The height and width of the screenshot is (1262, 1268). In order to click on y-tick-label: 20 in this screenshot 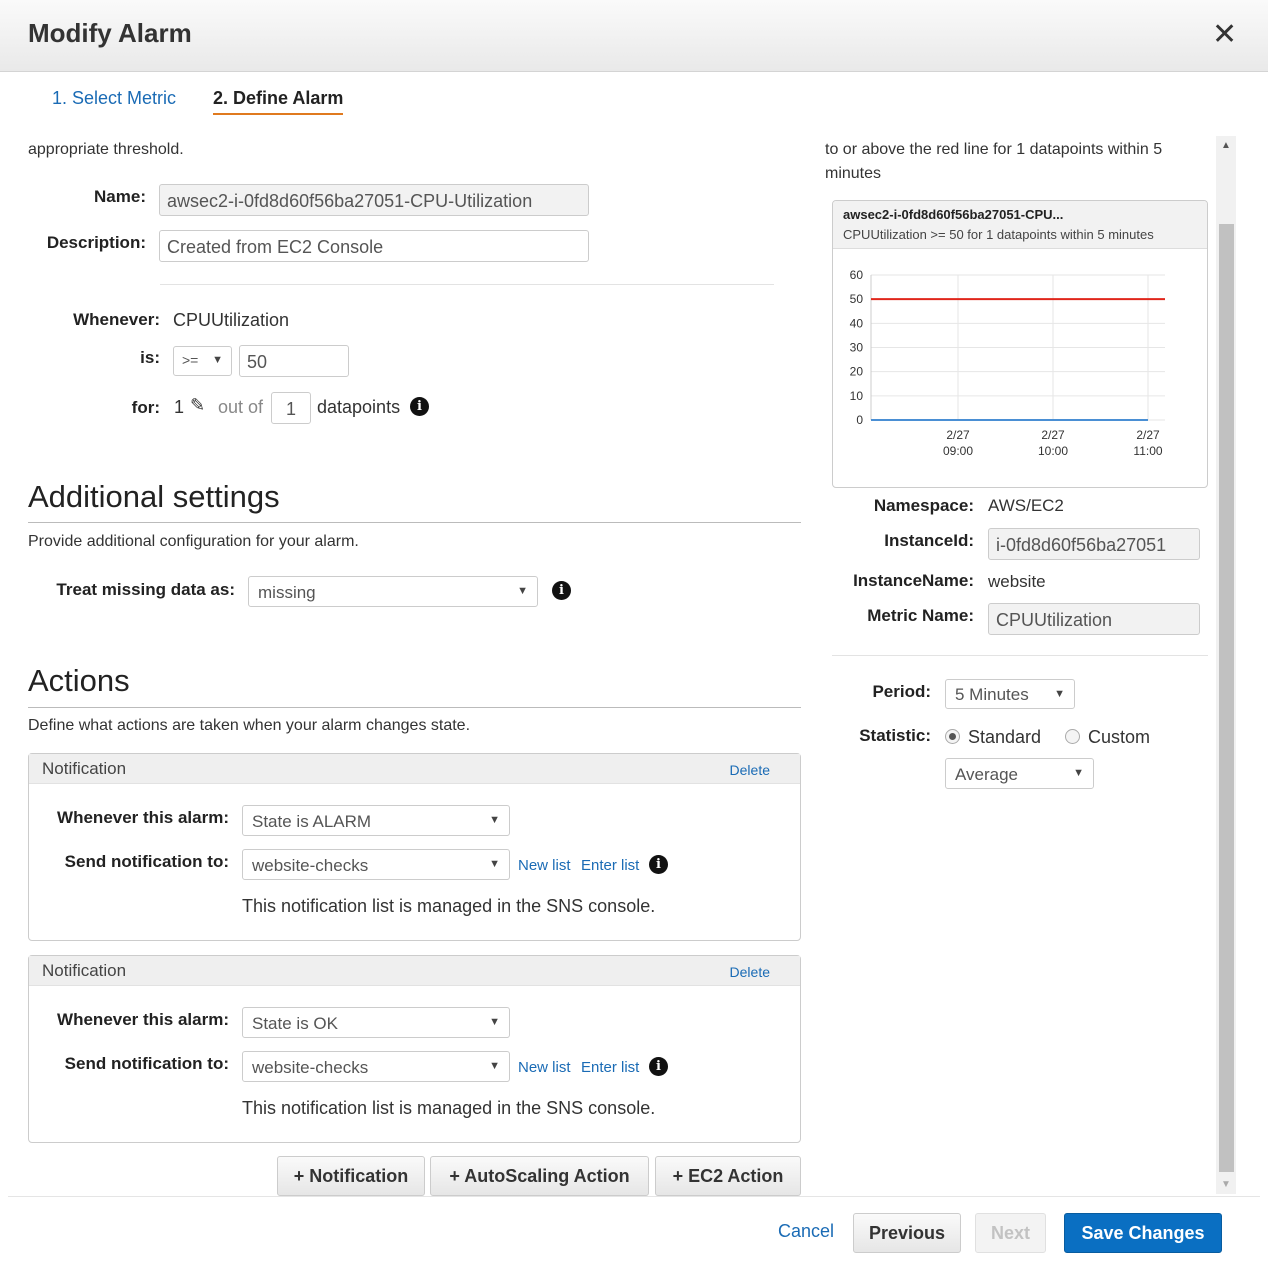, I will do `click(857, 372)`.